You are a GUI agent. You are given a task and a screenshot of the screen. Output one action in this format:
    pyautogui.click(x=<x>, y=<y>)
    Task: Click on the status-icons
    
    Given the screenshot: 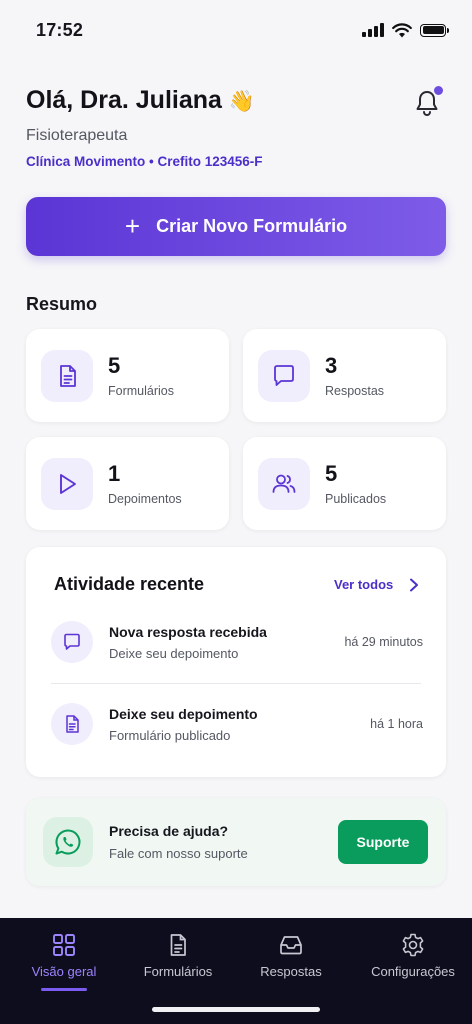 What is the action you would take?
    pyautogui.click(x=405, y=30)
    